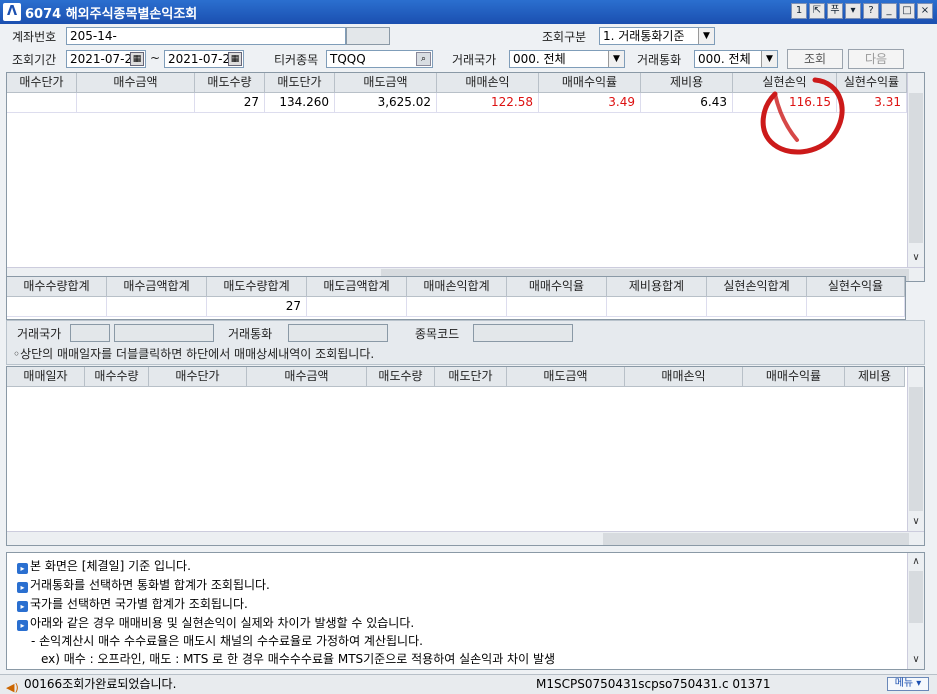 This screenshot has width=937, height=694. I want to click on ticker-input: TQQQ ⌕, so click(379, 59).